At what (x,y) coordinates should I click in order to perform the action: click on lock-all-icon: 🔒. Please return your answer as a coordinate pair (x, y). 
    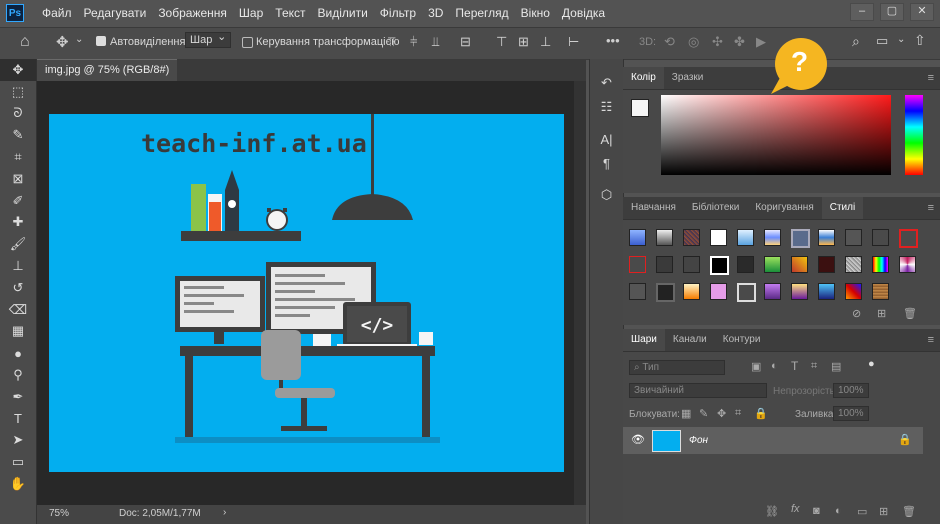
    Looking at the image, I should click on (761, 413).